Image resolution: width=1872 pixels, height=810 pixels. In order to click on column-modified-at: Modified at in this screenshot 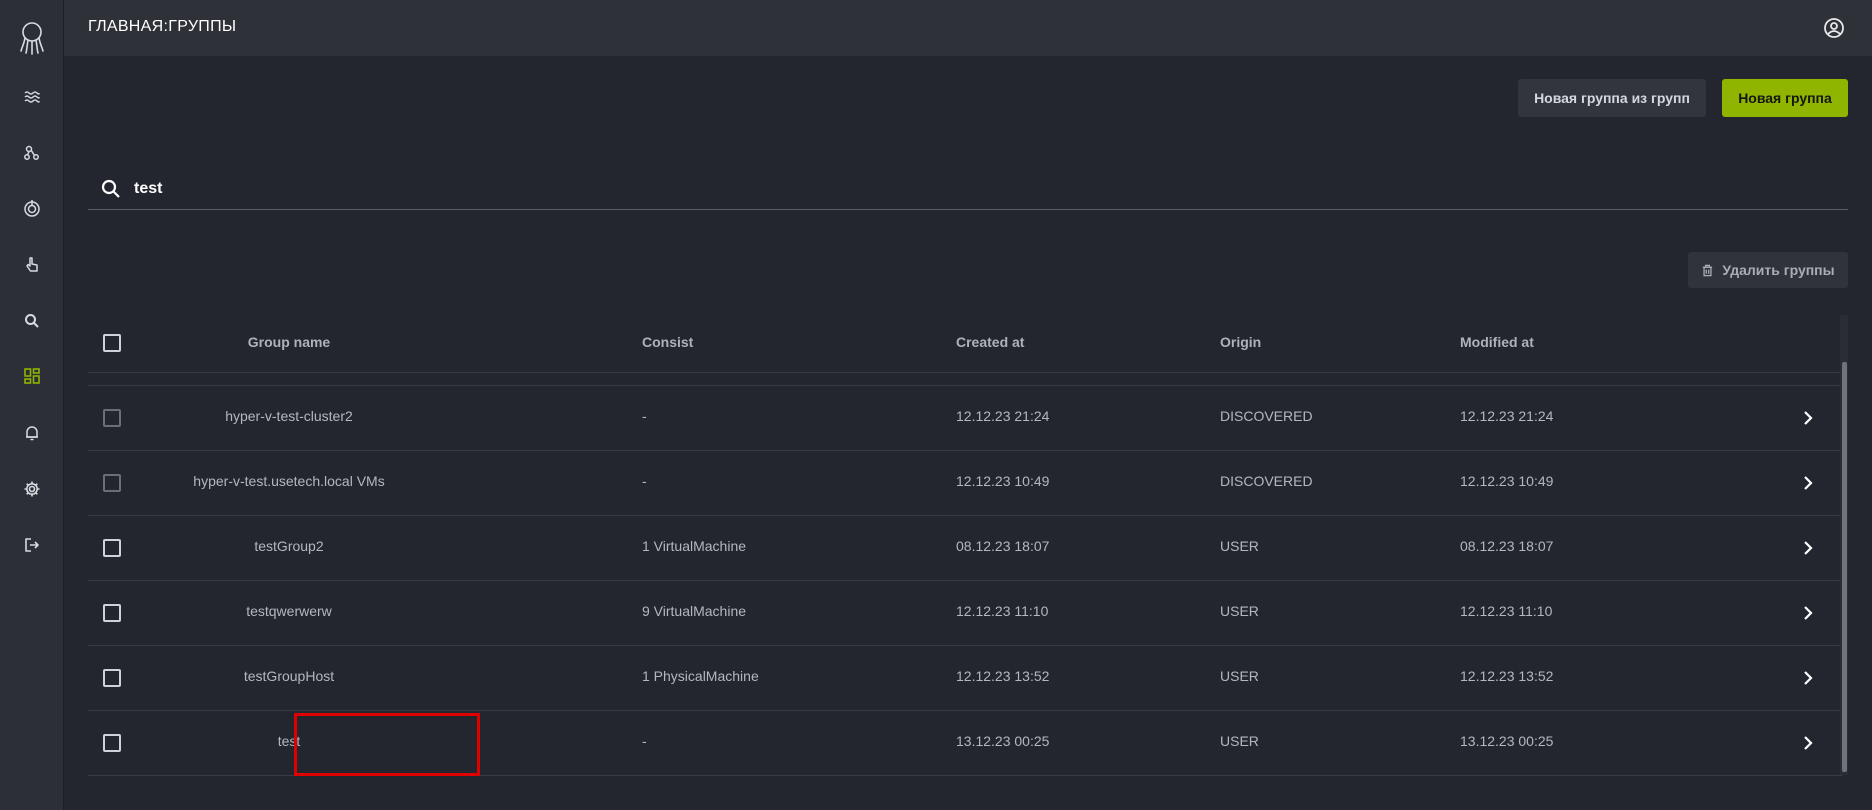, I will do `click(1497, 342)`.